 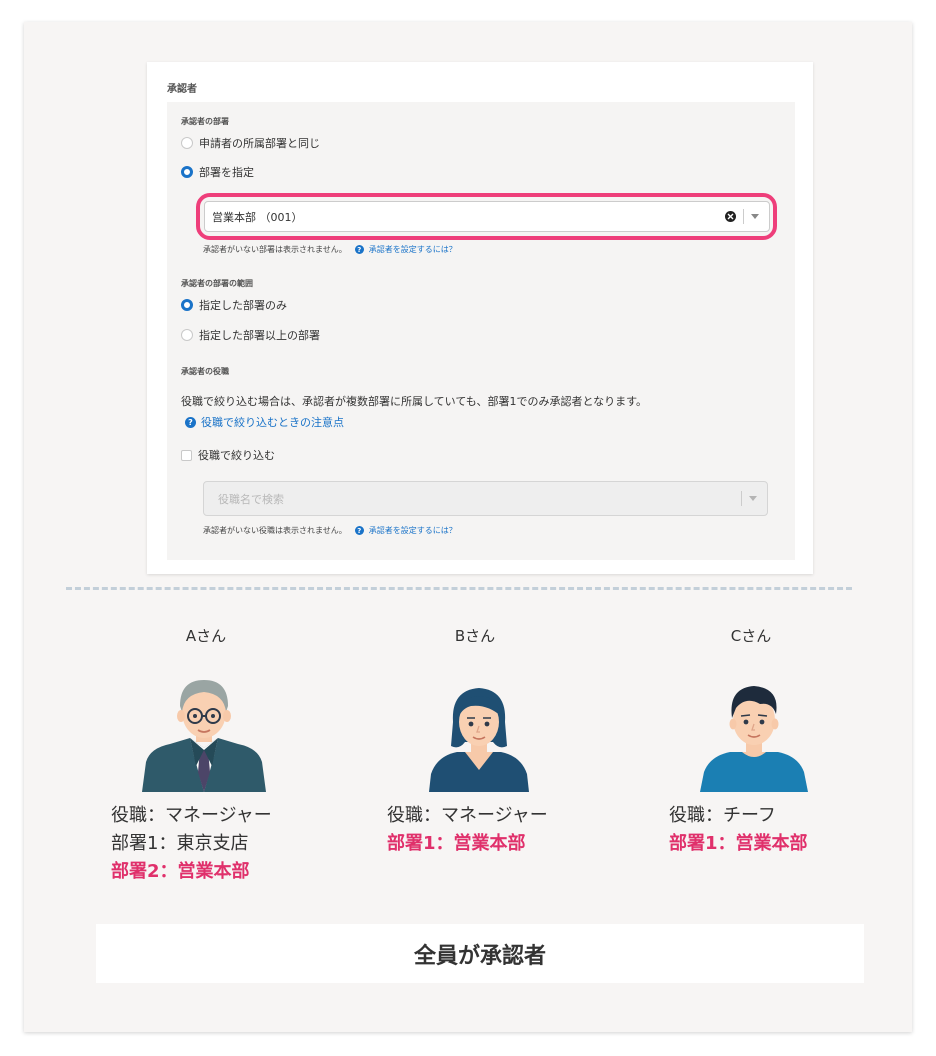 What do you see at coordinates (459, 588) in the screenshot?
I see `divider-dashed` at bounding box center [459, 588].